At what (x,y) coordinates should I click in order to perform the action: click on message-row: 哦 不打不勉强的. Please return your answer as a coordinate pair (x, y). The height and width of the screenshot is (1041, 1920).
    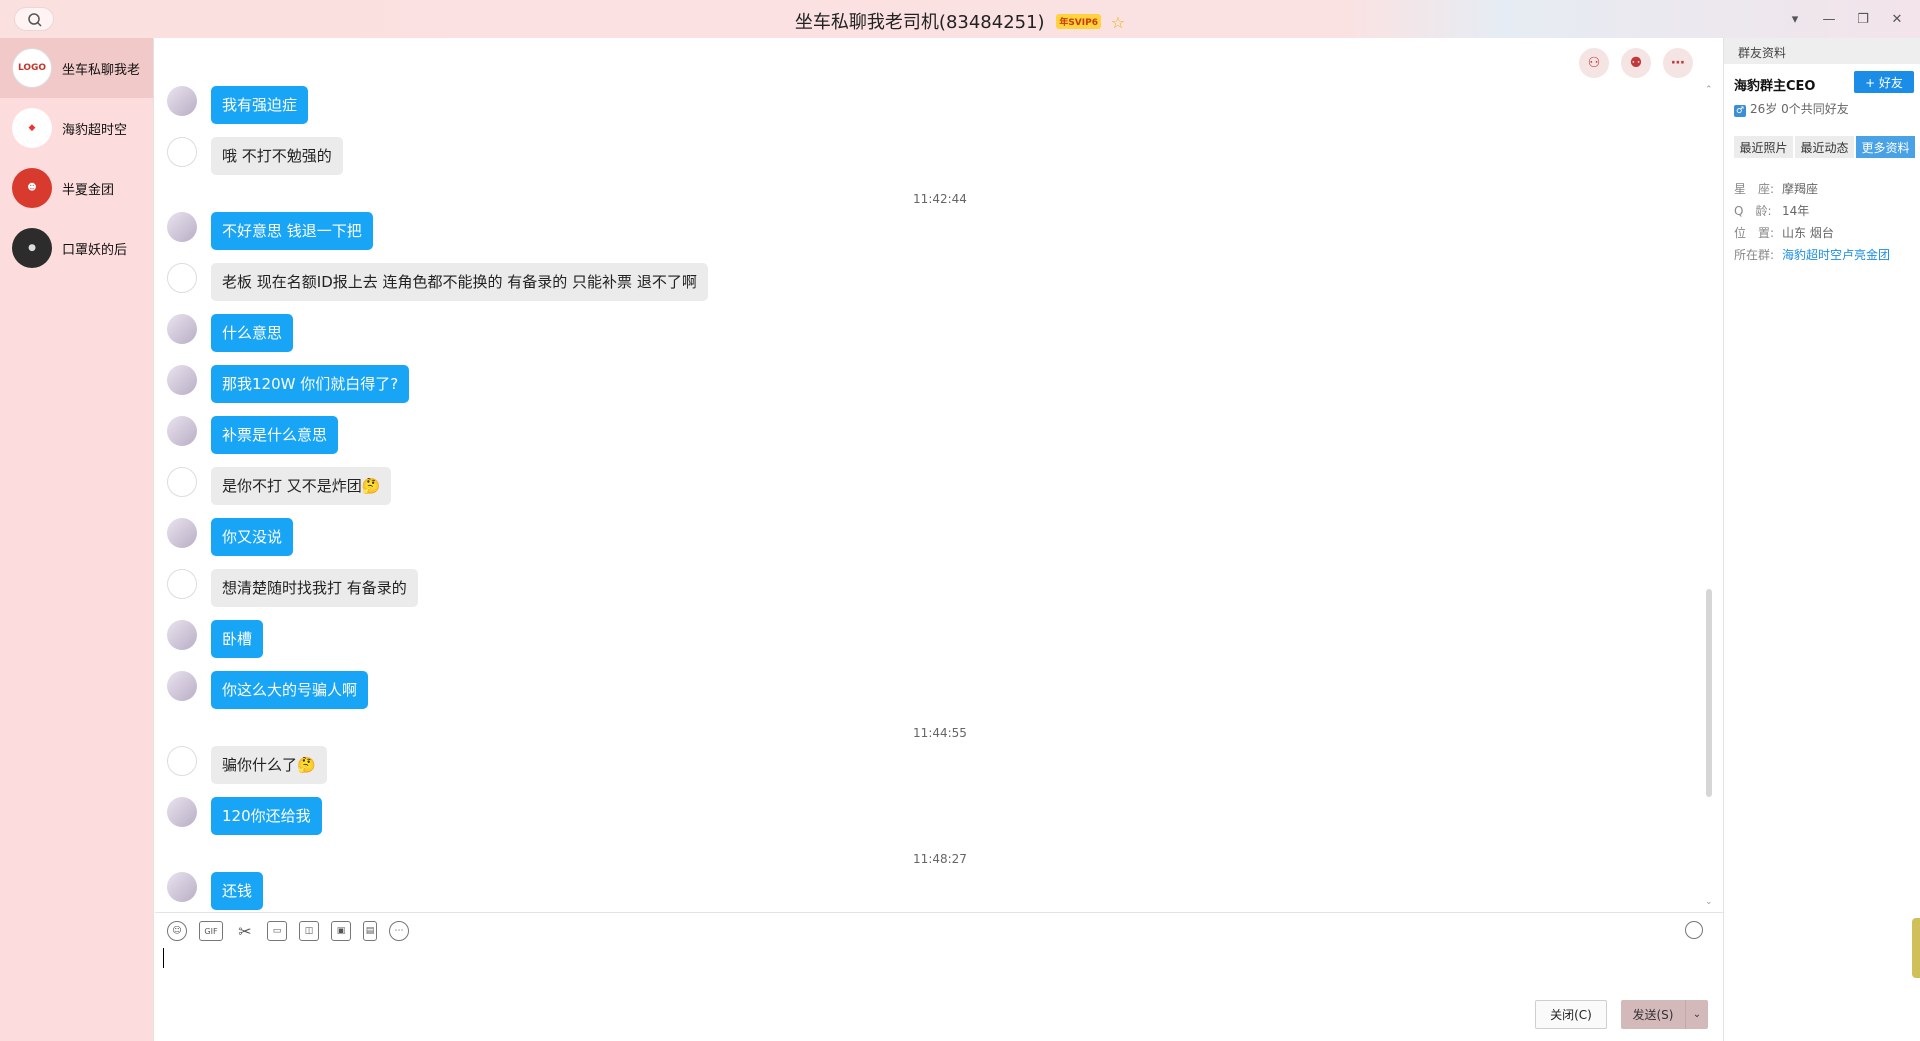
    Looking at the image, I should click on (255, 156).